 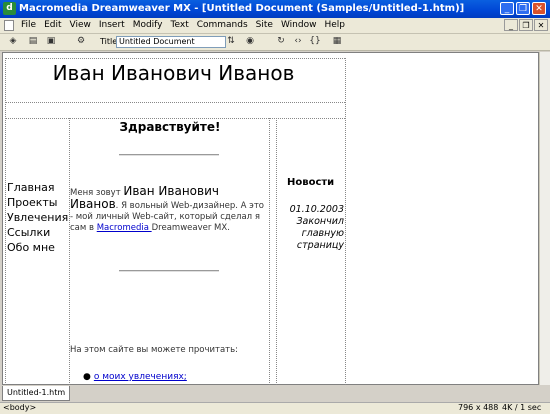 What do you see at coordinates (320, 245) in the screenshot?
I see `news-line: страницу` at bounding box center [320, 245].